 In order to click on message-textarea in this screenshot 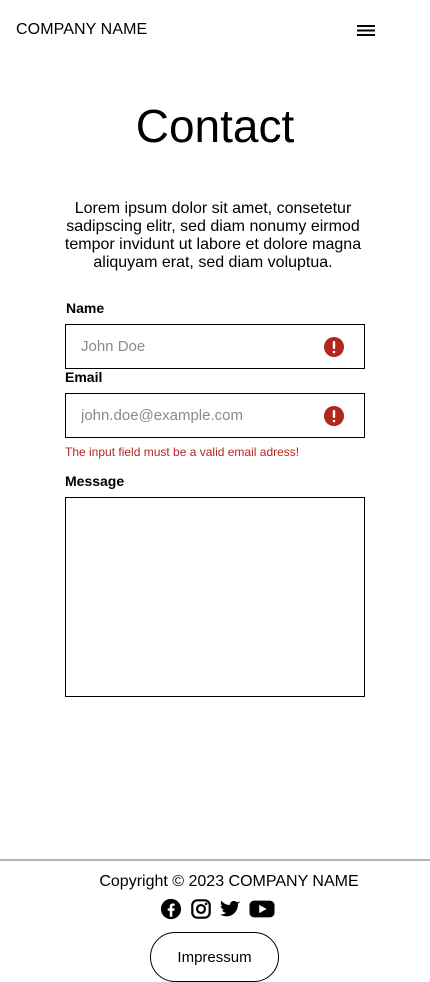, I will do `click(215, 597)`.